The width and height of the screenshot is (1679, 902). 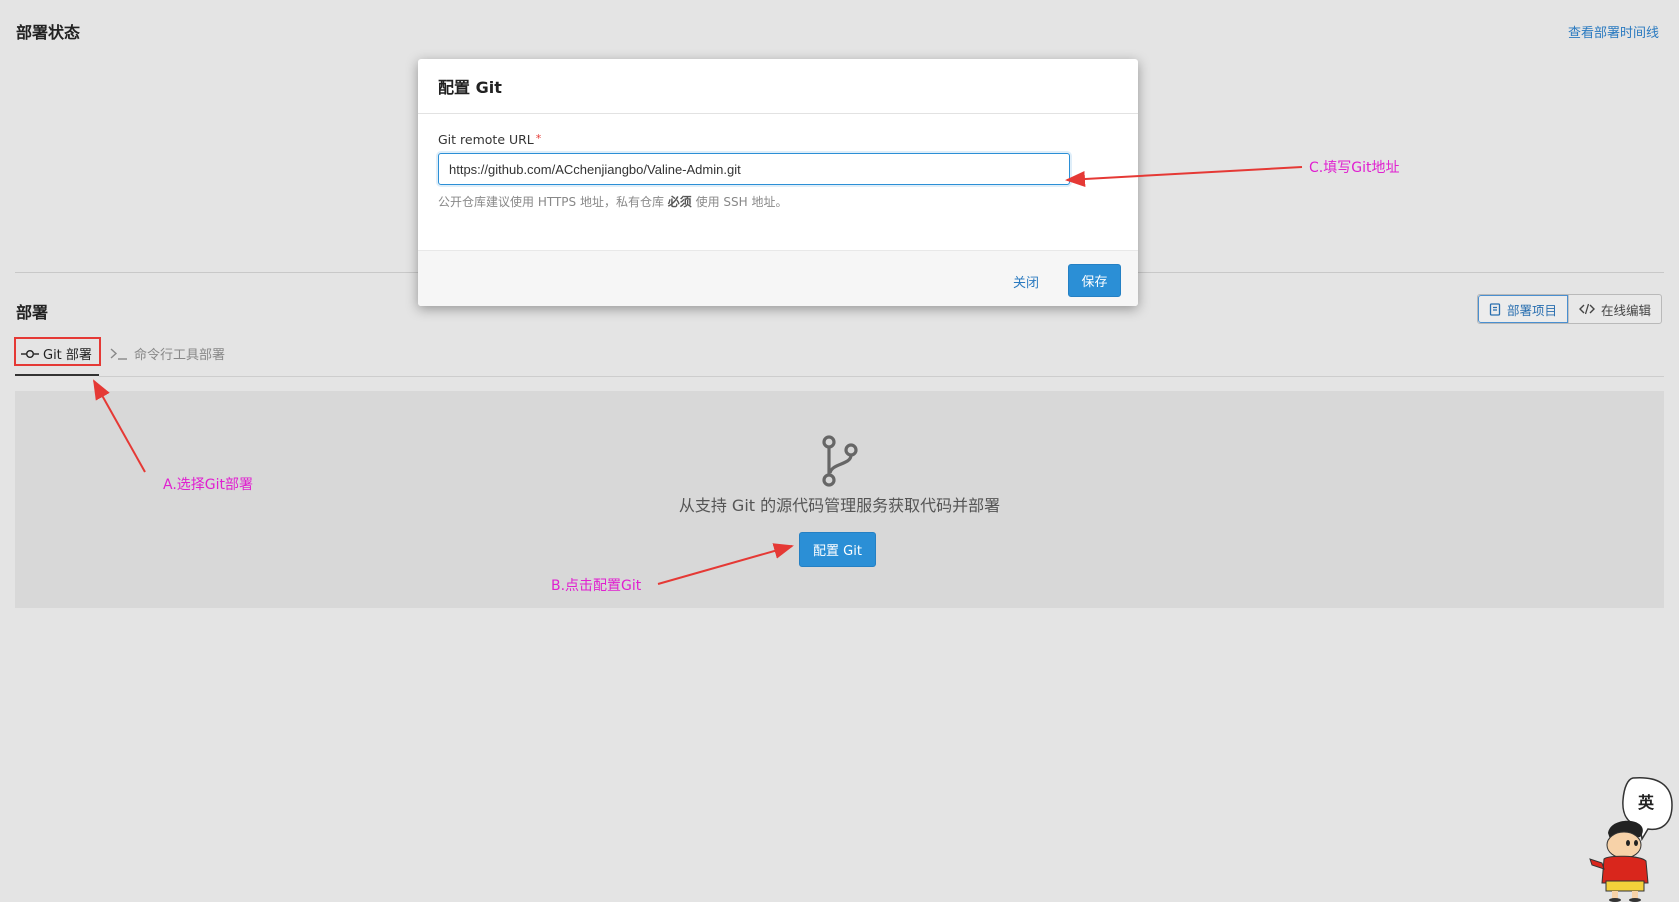 I want to click on arrow-a, so click(x=119, y=426).